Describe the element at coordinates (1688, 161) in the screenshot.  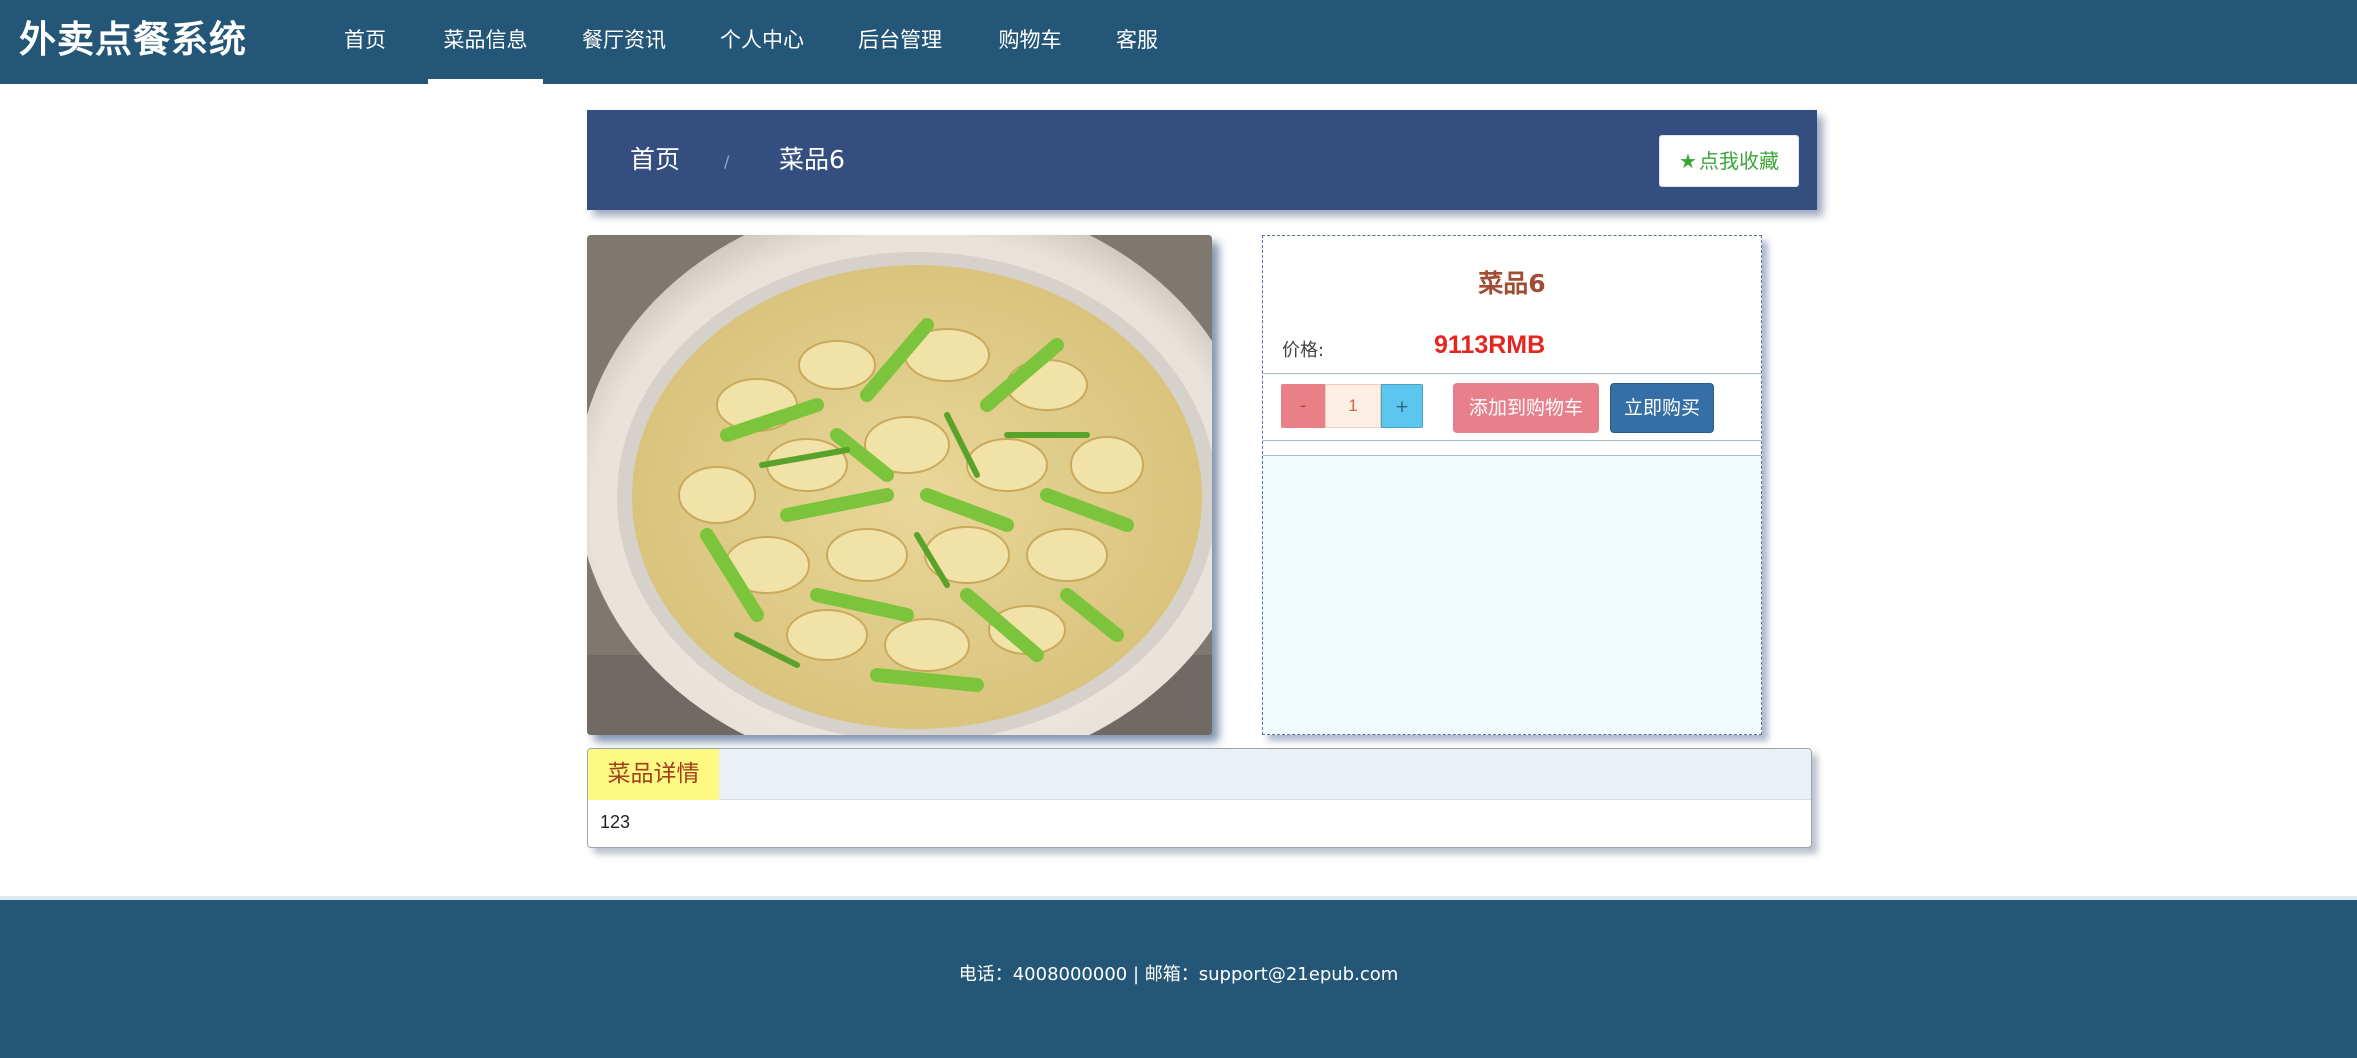
I see `star-icon: ★` at that location.